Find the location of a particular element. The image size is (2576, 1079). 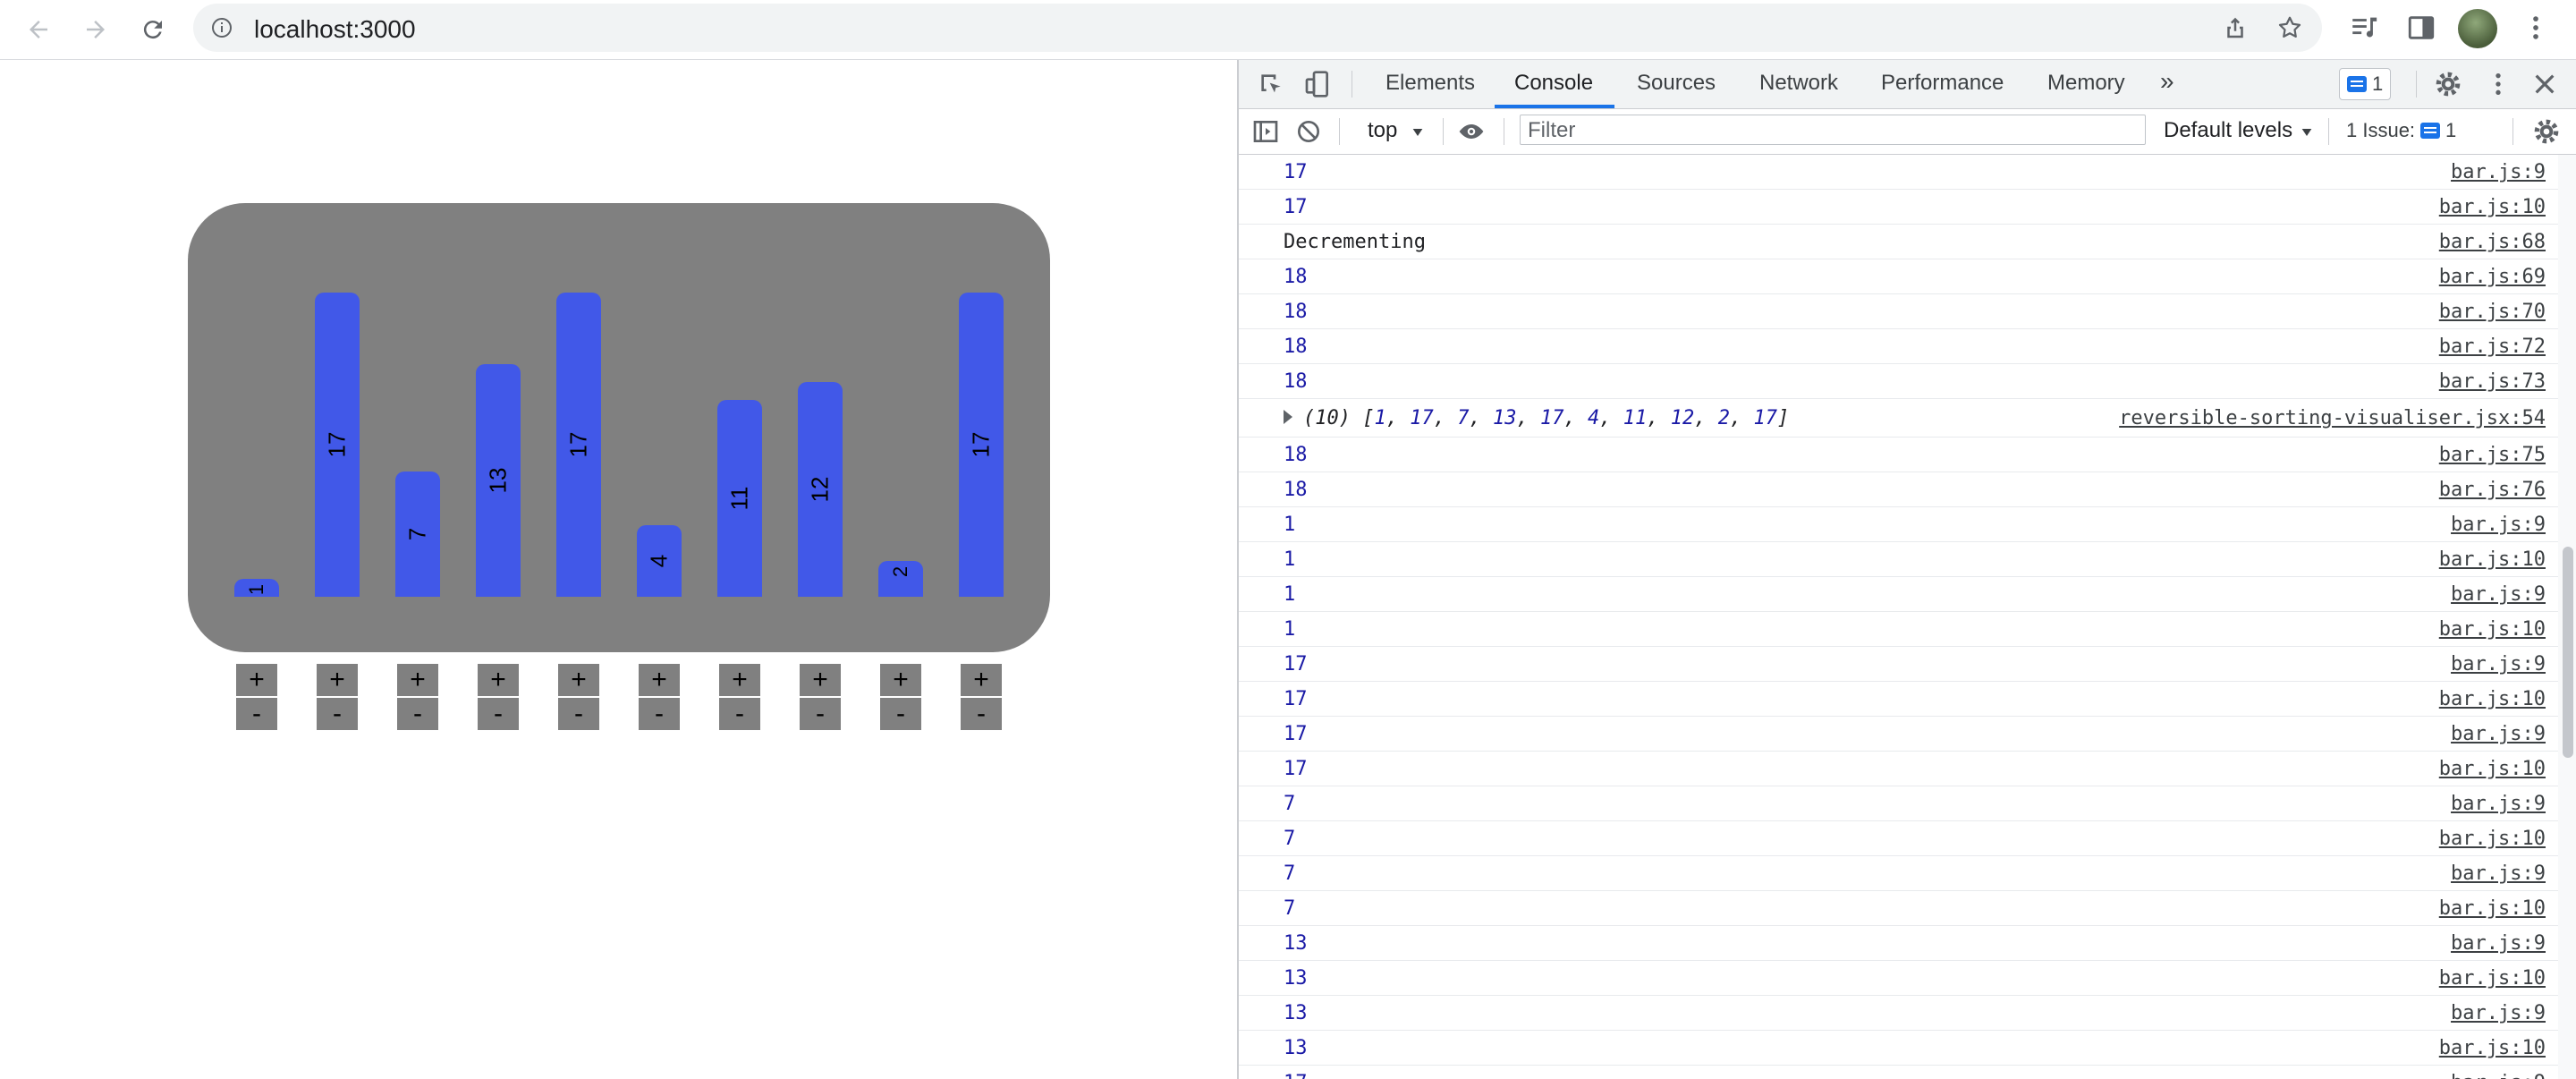

eye-icon is located at coordinates (1471, 131).